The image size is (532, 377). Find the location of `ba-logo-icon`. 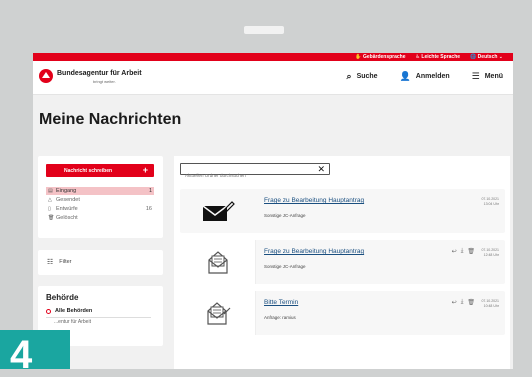

ba-logo-icon is located at coordinates (46, 76).